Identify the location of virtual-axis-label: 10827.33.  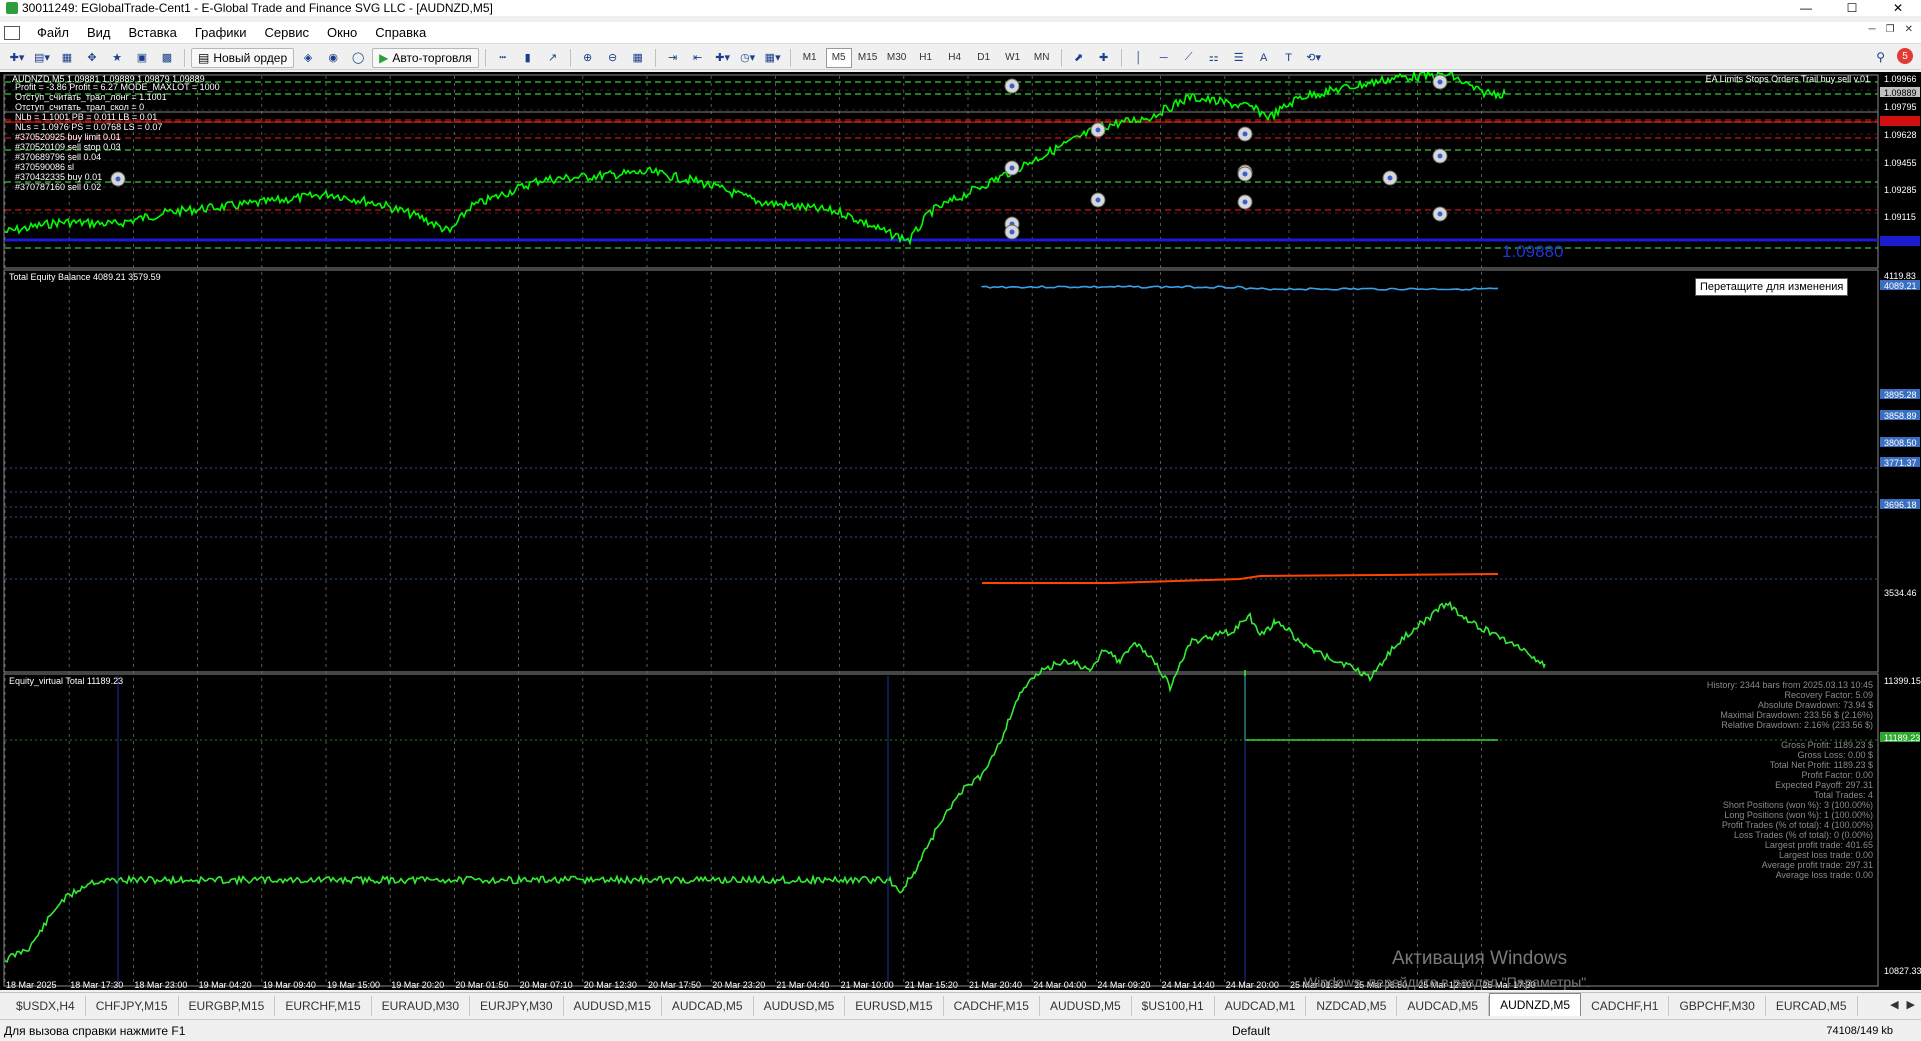
(1902, 971).